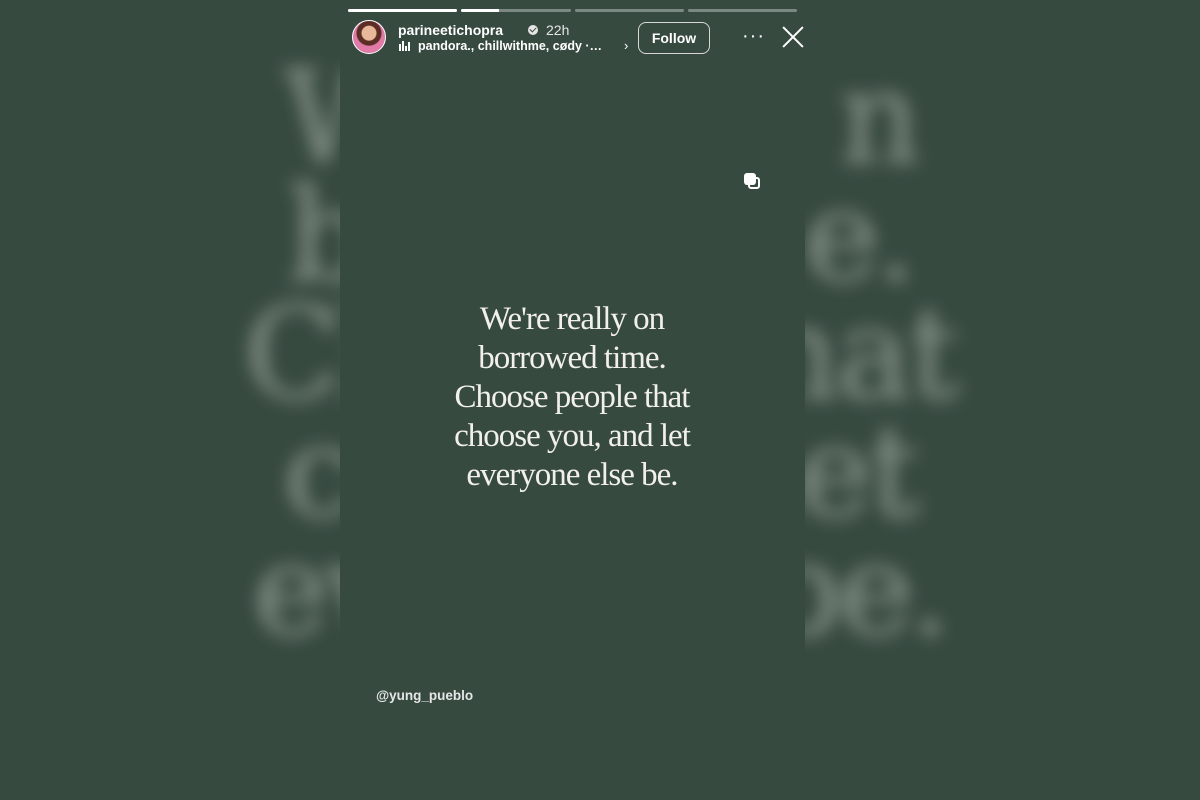 This screenshot has width=1200, height=800. I want to click on avatar, so click(369, 37).